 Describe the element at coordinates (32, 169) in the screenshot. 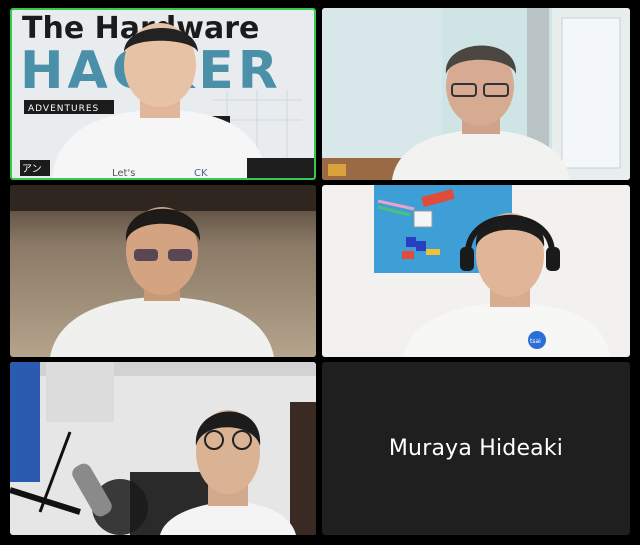

I see `book-corner-text: アン` at that location.